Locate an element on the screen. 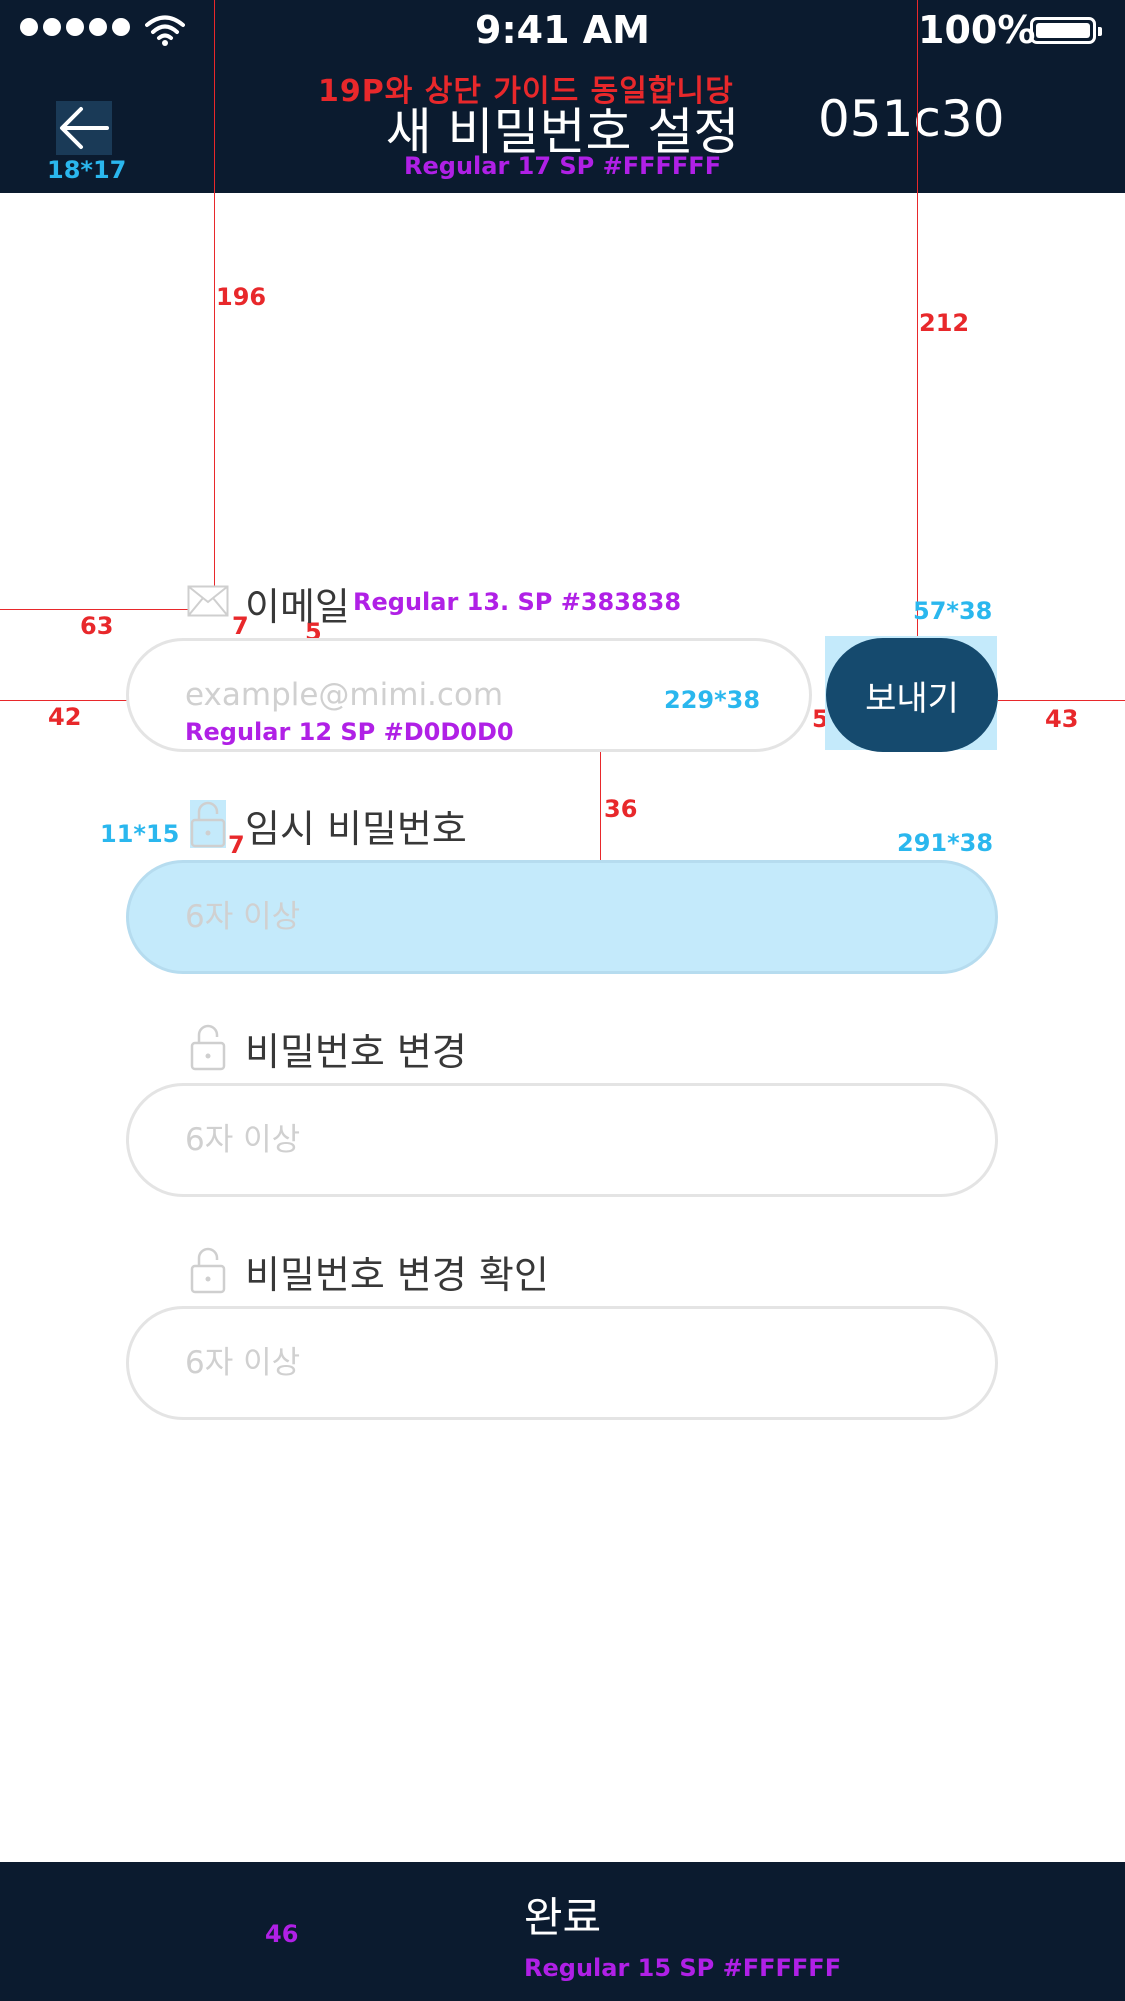 Image resolution: width=1125 pixels, height=2001 pixels. annotation-send-size: 57*38 is located at coordinates (953, 611).